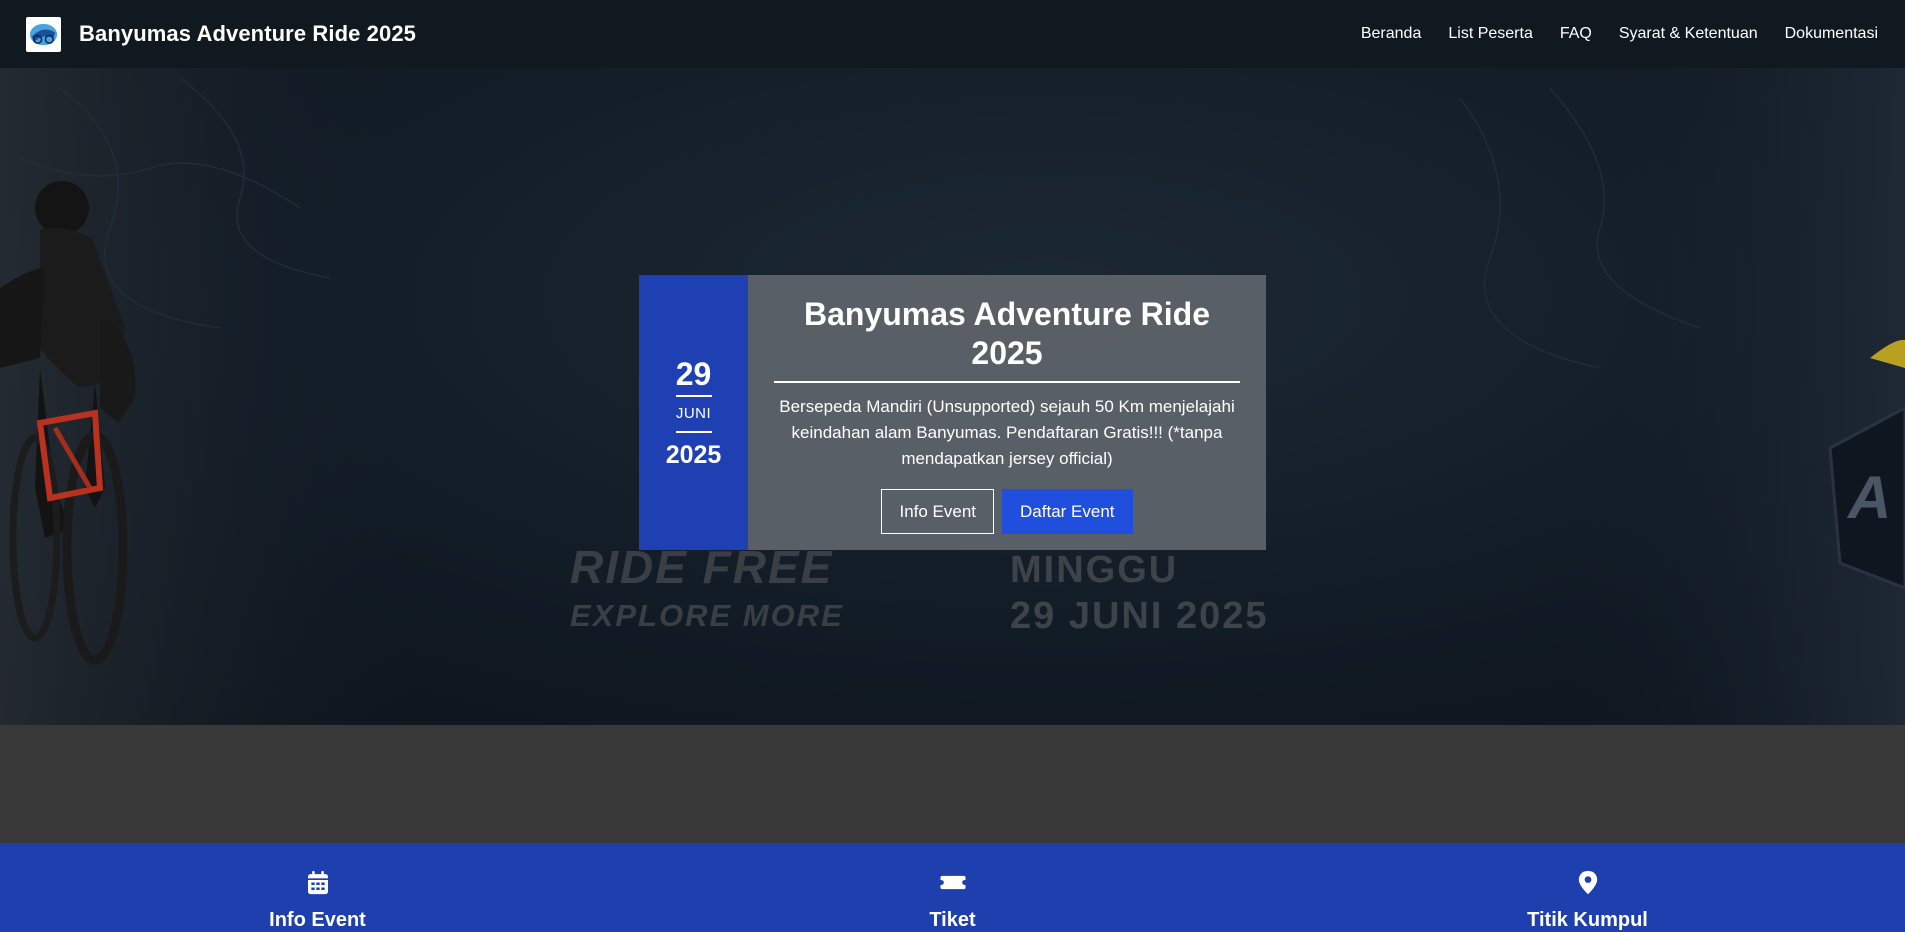  Describe the element at coordinates (1831, 34) in the screenshot. I see `nav-link-dokumentasi: Dokumentasi` at that location.